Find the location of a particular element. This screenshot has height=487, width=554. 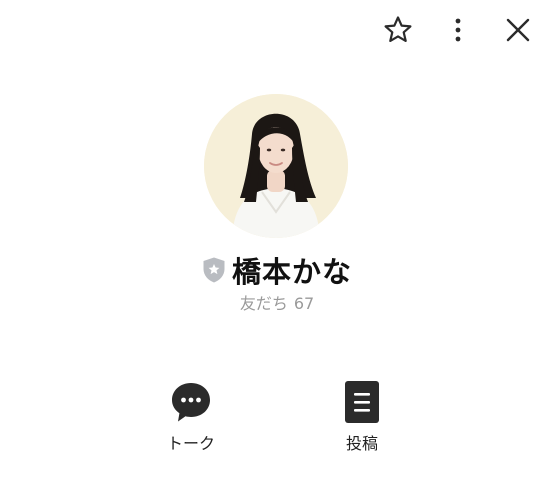

post-button: 投稿 is located at coordinates (362, 417).